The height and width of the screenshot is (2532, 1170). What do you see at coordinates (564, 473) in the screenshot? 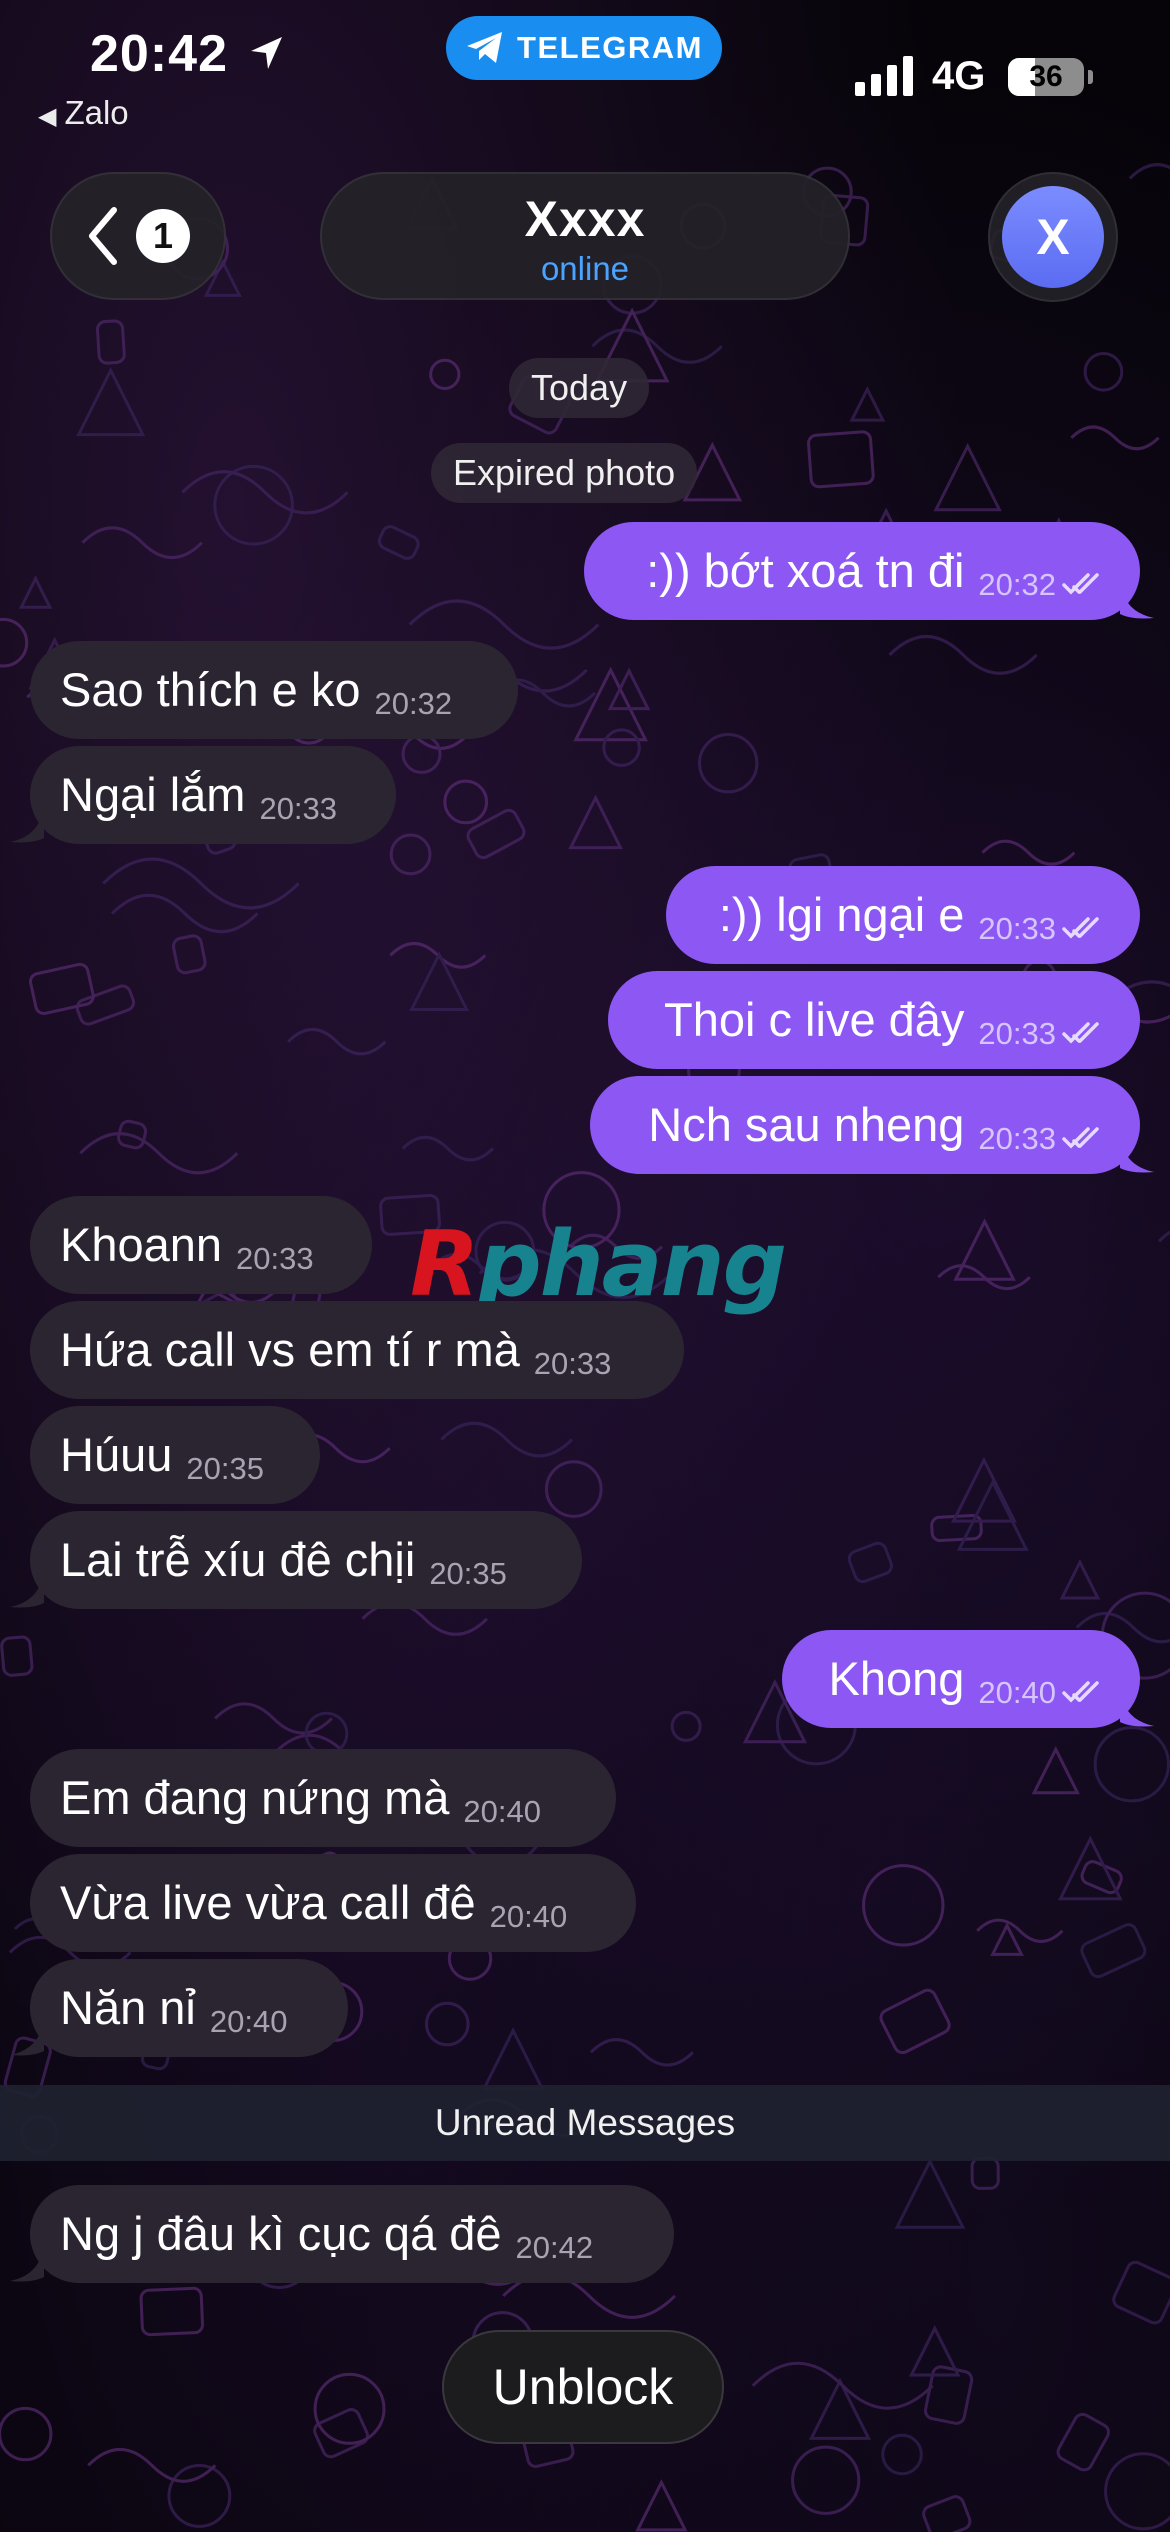
I see `expired-photo-notice: Expired photo` at bounding box center [564, 473].